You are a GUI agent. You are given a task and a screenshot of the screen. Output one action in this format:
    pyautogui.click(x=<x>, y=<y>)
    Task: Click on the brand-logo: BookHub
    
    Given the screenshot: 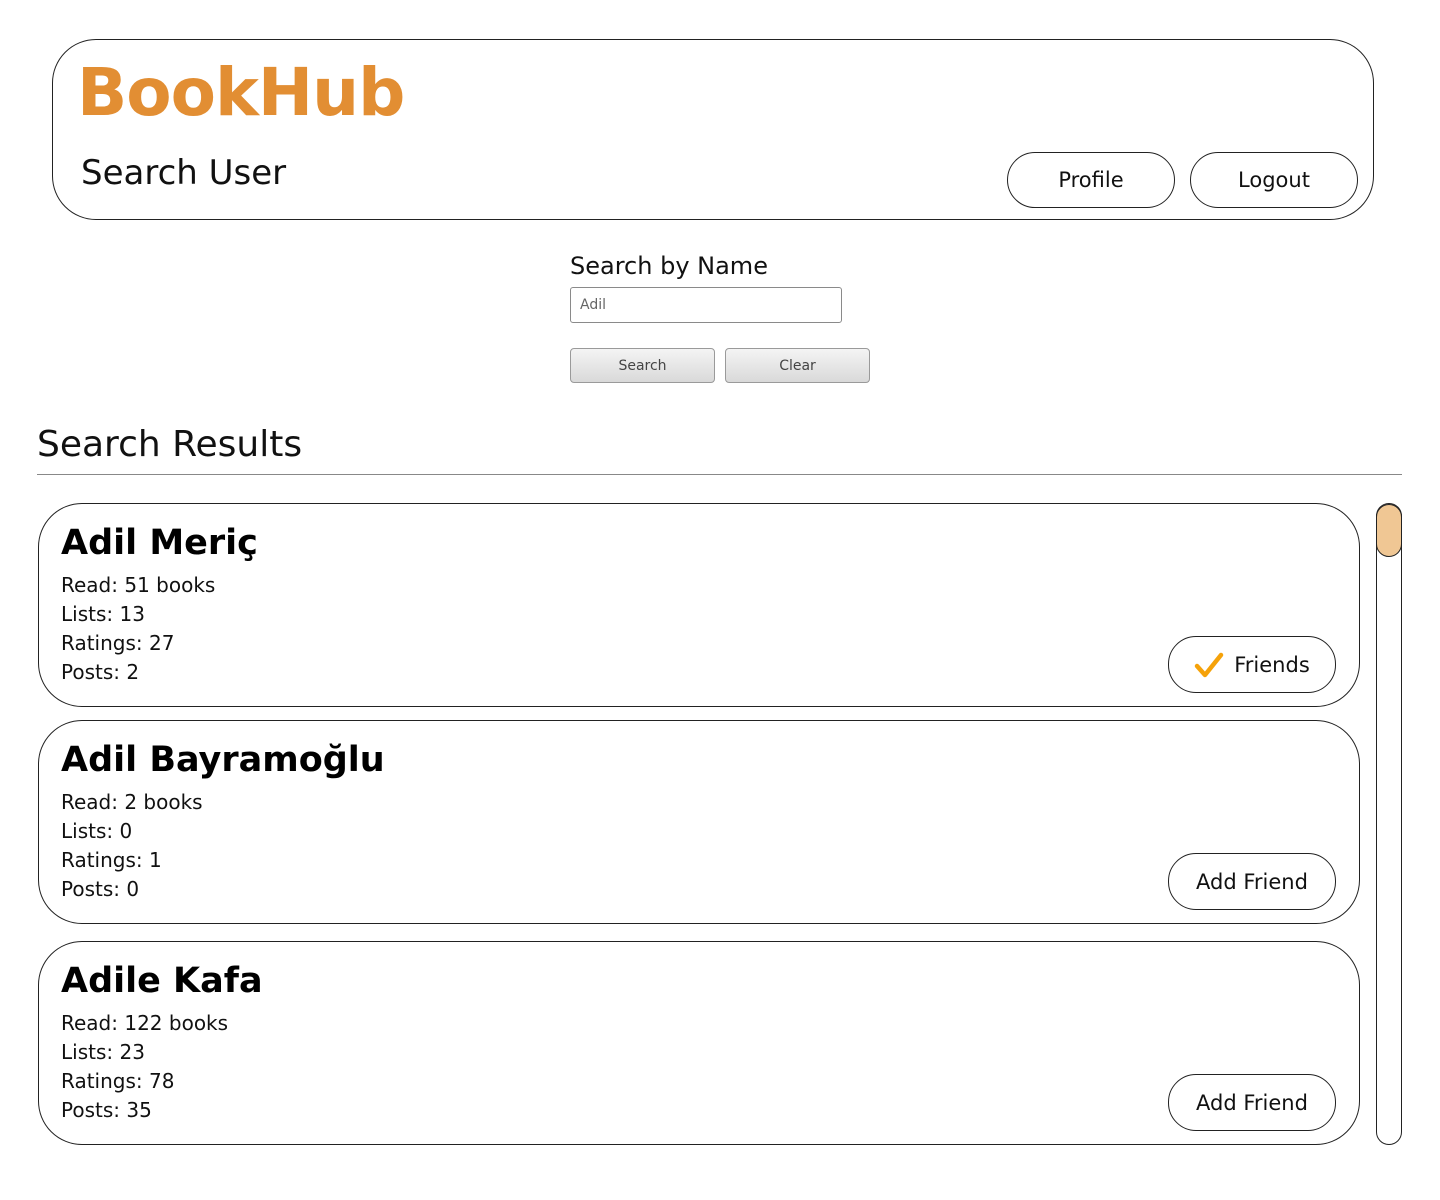 What is the action you would take?
    pyautogui.click(x=241, y=92)
    